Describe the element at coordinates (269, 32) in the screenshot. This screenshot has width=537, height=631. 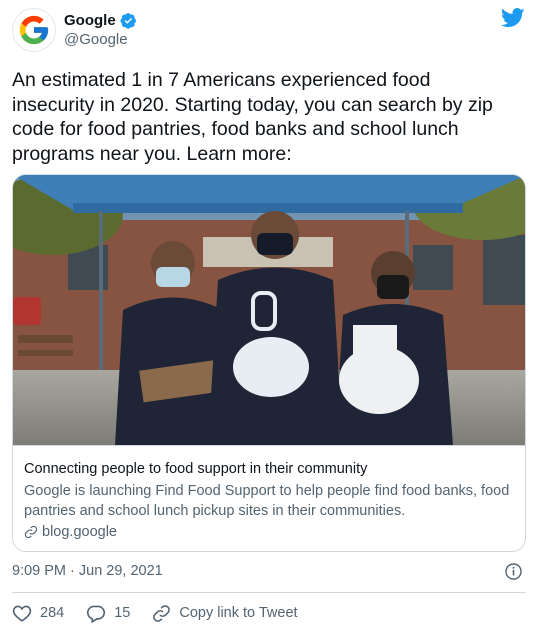
I see `tweet-header: Google @Google` at that location.